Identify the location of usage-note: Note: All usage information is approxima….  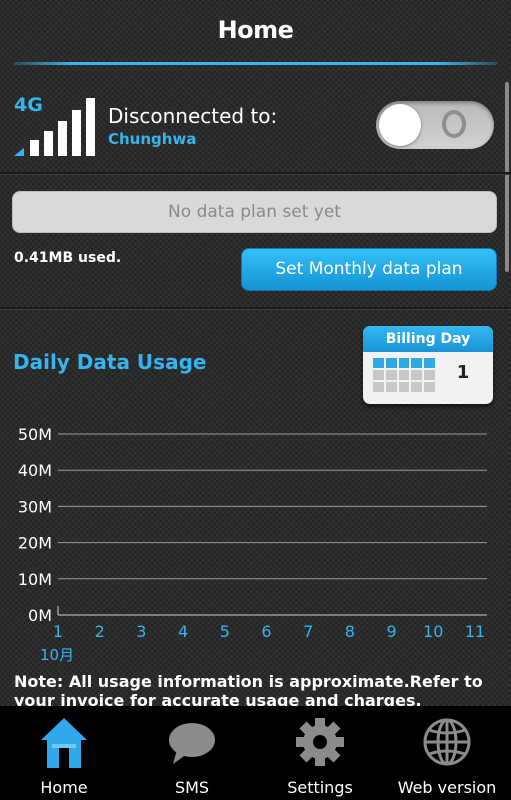
(259, 691).